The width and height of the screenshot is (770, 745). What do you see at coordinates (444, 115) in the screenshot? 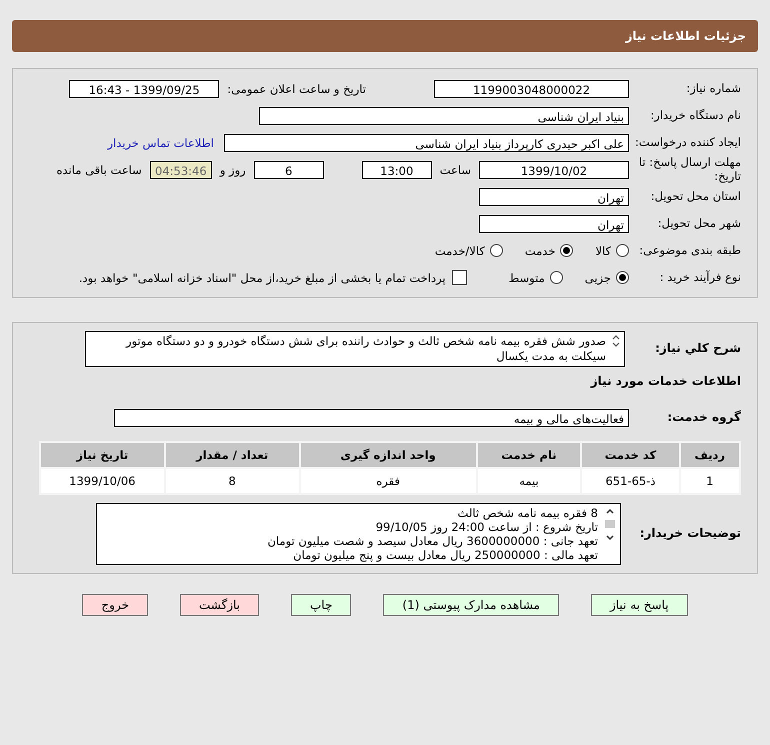
I see `buyer-org-field: بنیاد ایران شناسی` at bounding box center [444, 115].